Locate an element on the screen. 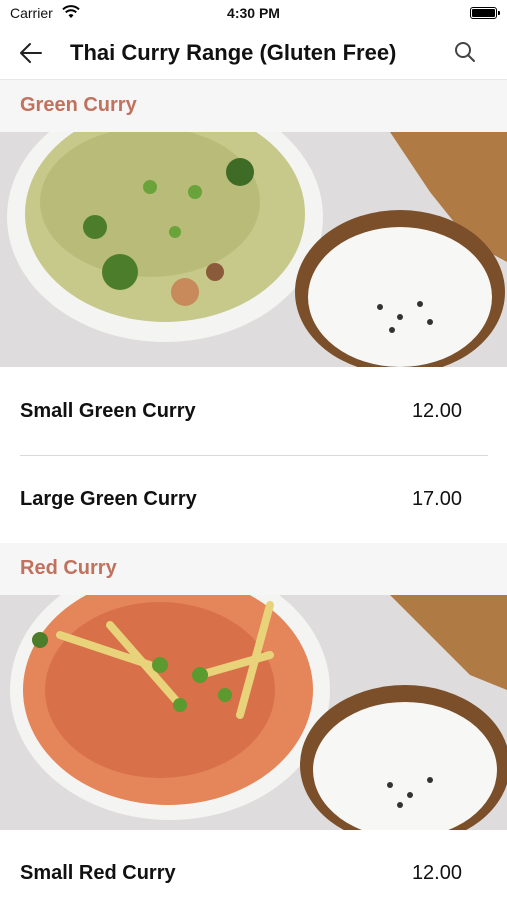  navigation-bar: Thai Curry Range (Gluten Free) is located at coordinates (253, 53).